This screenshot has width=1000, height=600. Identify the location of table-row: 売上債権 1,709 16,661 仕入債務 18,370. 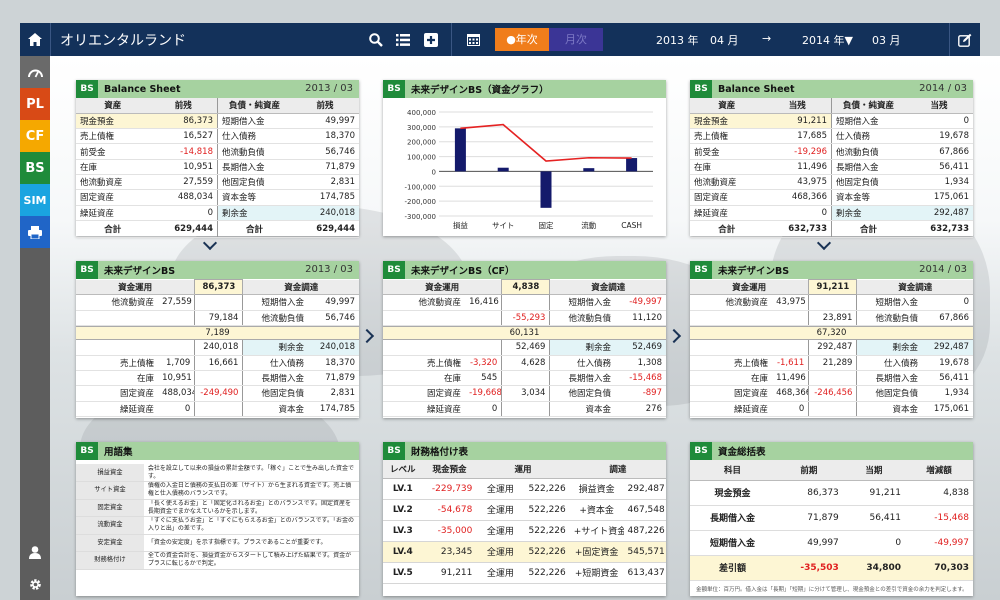
(217, 363).